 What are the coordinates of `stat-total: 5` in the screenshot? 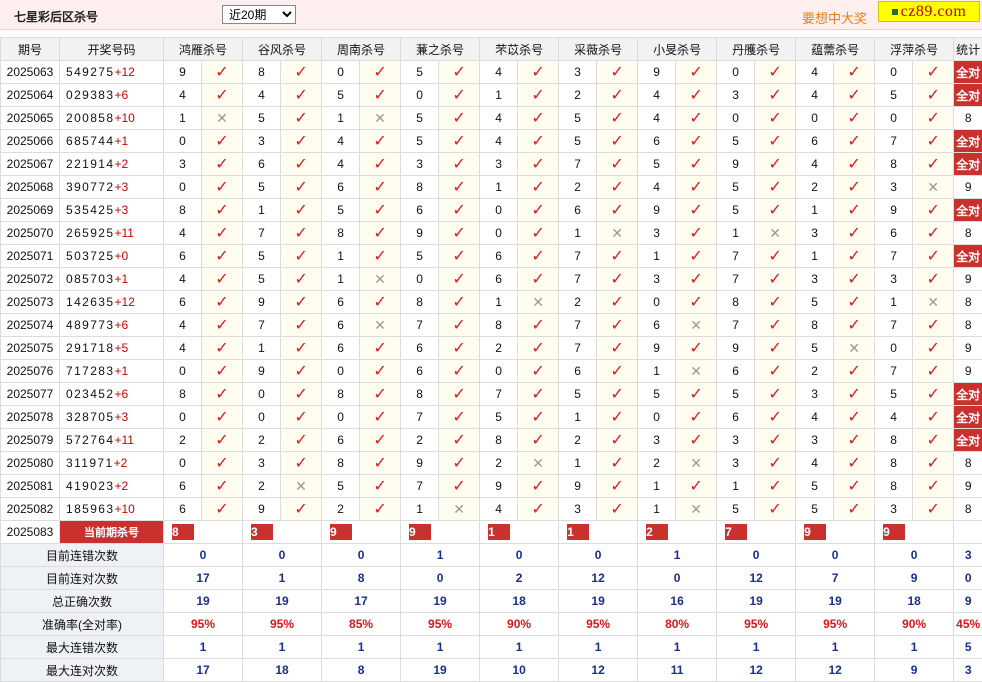 It's located at (968, 647).